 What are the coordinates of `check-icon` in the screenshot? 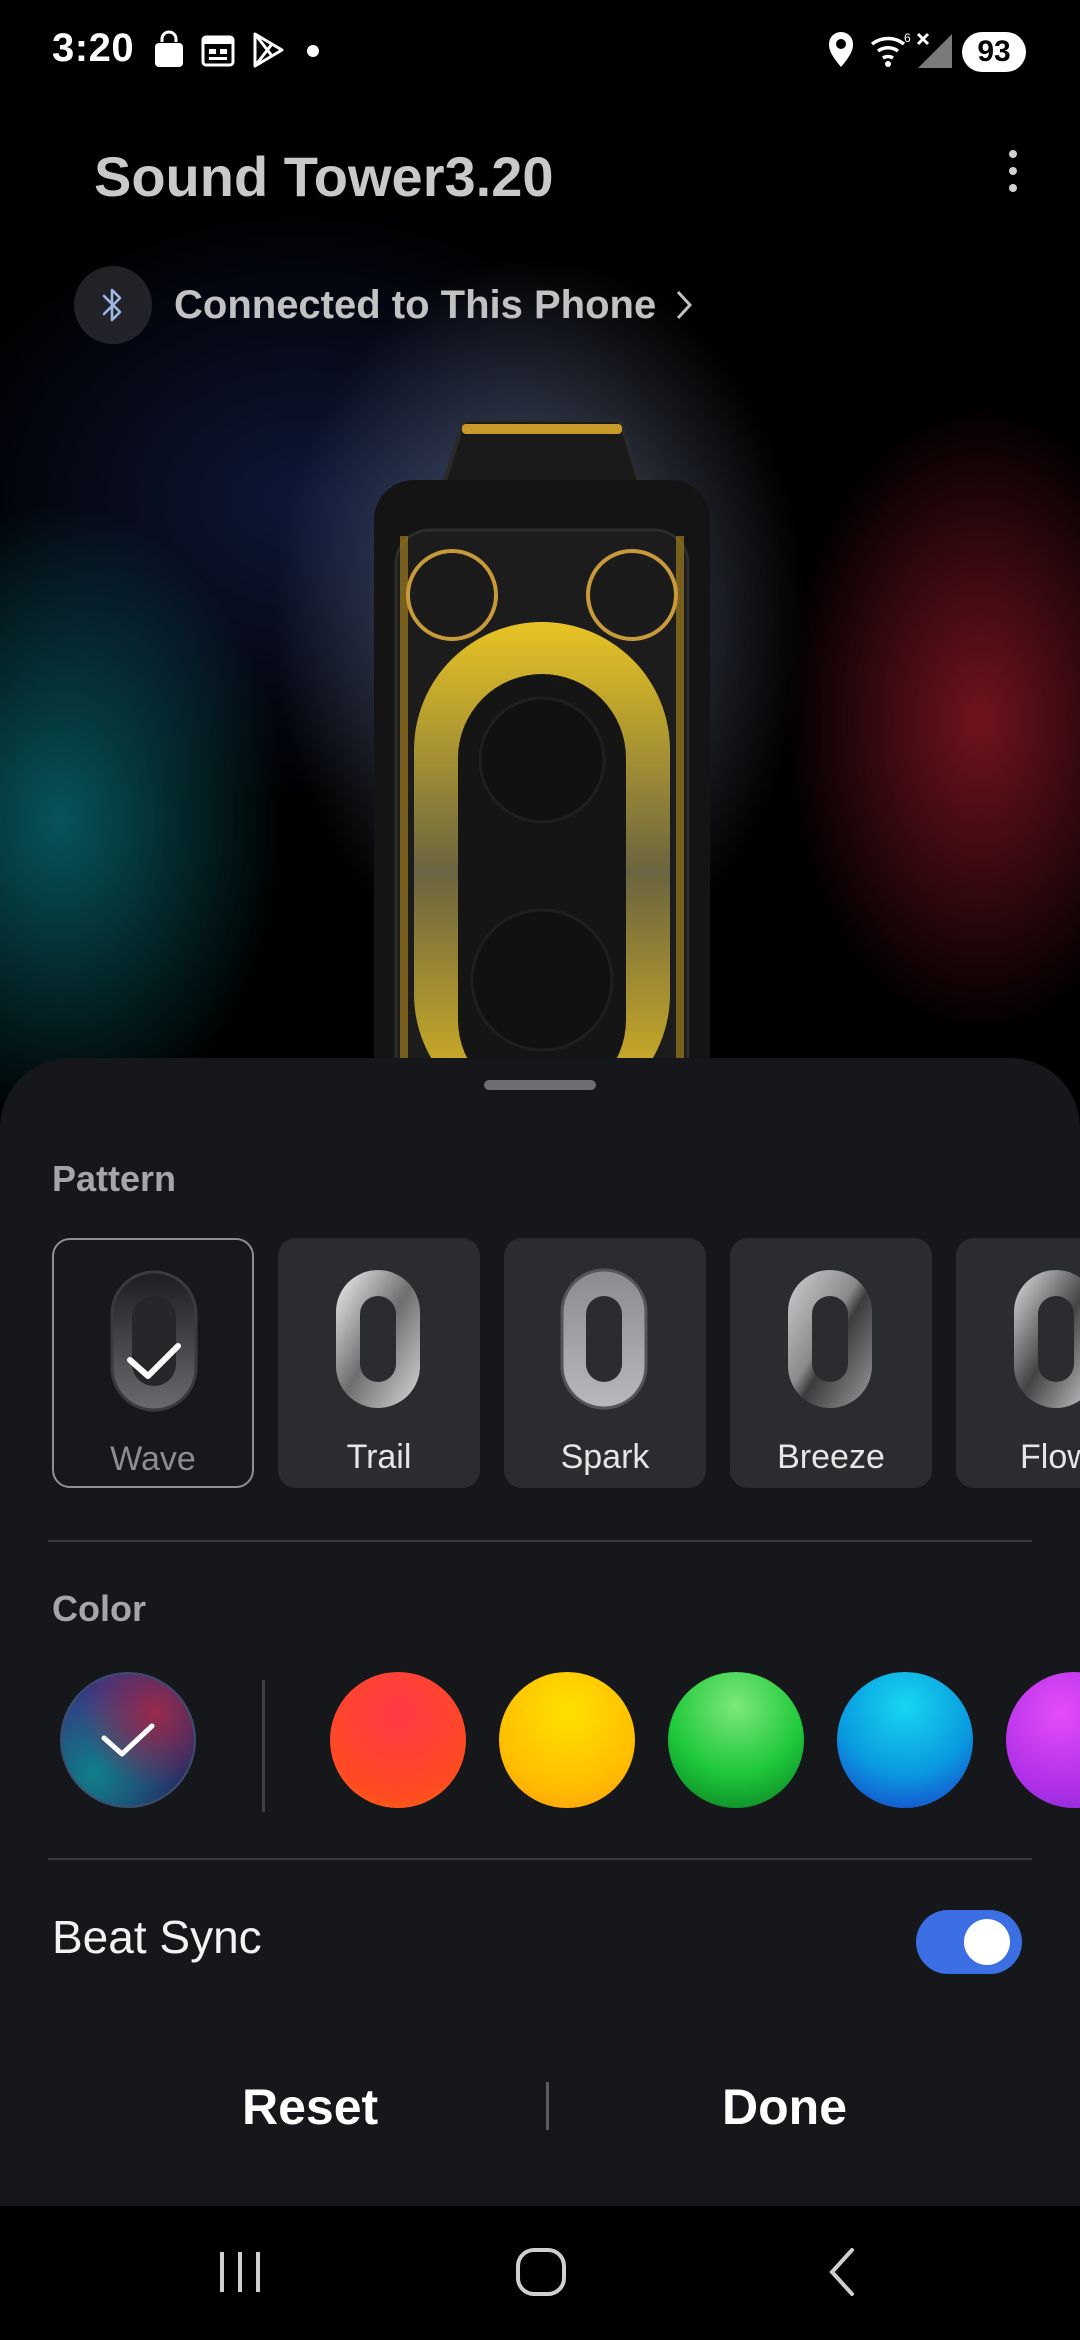 It's located at (128, 1740).